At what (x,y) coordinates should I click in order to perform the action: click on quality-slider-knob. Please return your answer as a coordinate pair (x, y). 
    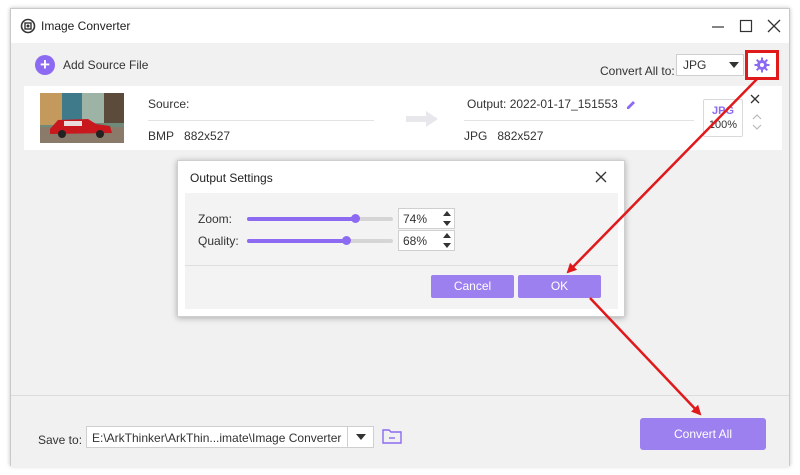
    Looking at the image, I should click on (346, 240).